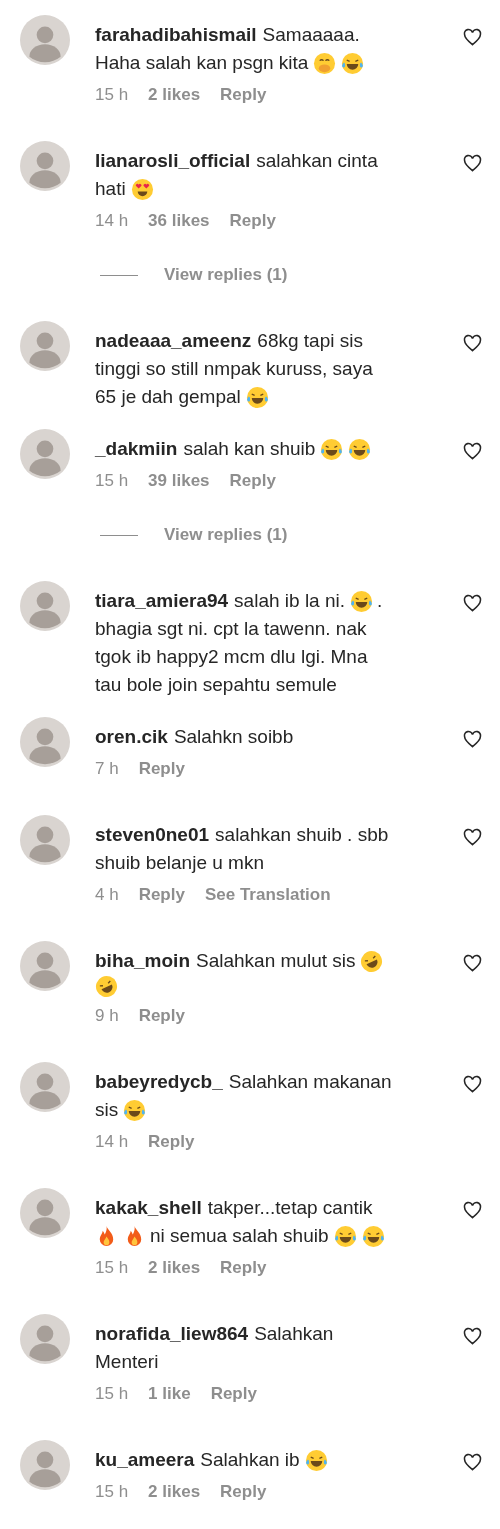  Describe the element at coordinates (107, 769) in the screenshot. I see `timestamp: 7 h` at that location.